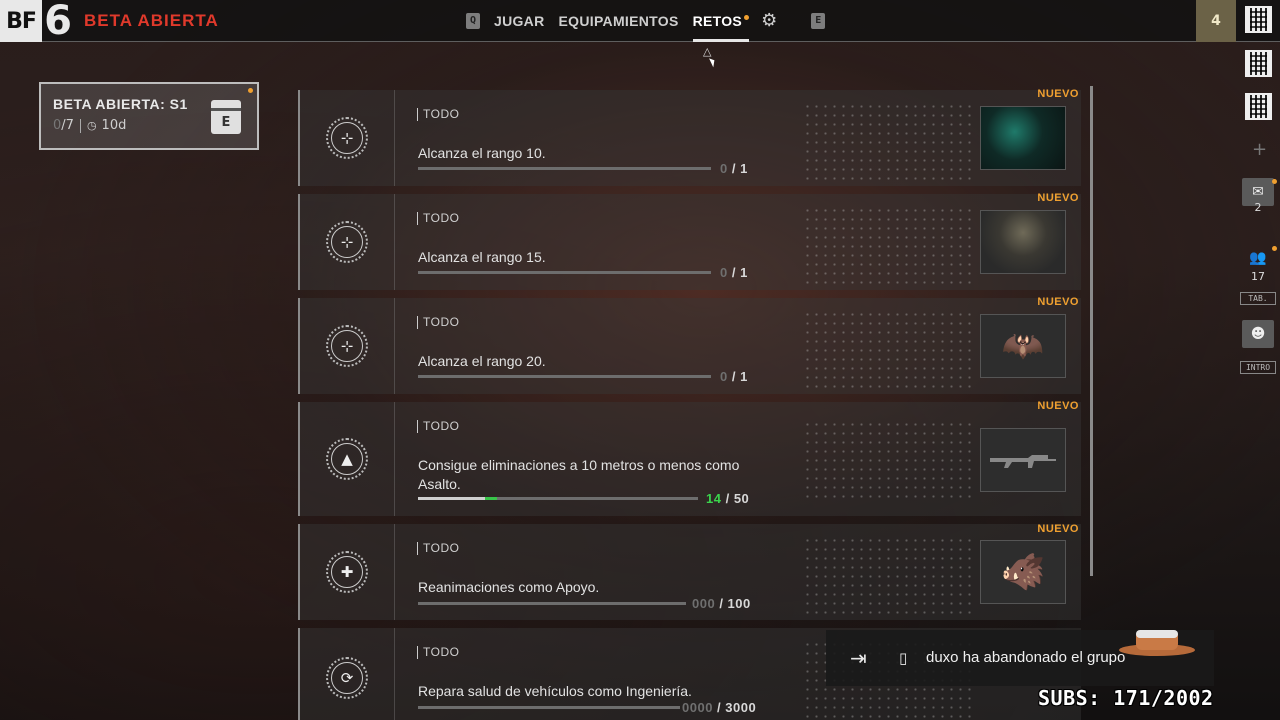 The width and height of the screenshot is (1280, 720). What do you see at coordinates (347, 678) in the screenshot?
I see `engineer-class-icon: ⟳` at bounding box center [347, 678].